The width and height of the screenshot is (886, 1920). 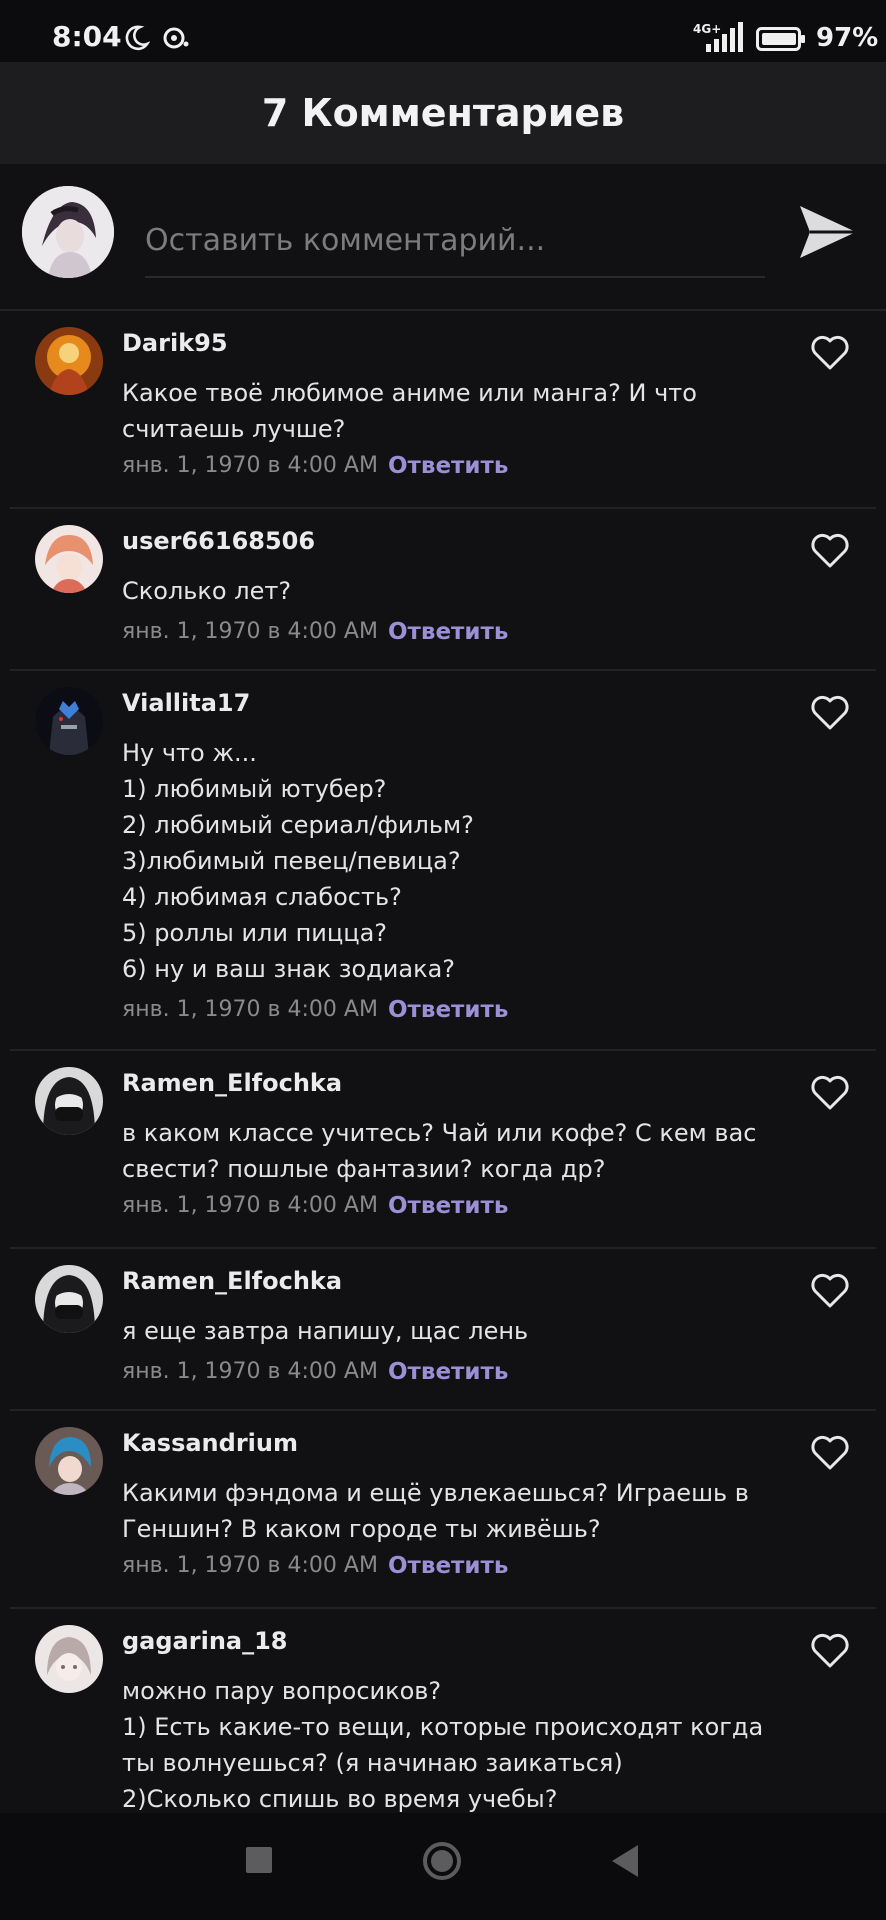 What do you see at coordinates (325, 1331) in the screenshot?
I see `comment-text: я еще завтра напишу, щас лень` at bounding box center [325, 1331].